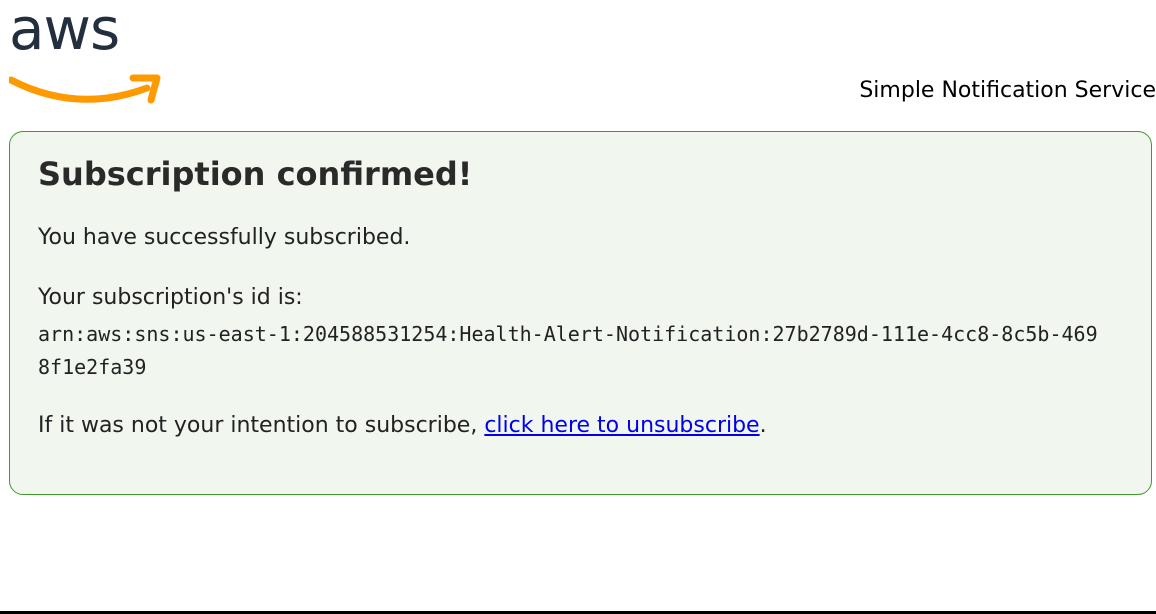  I want to click on subscription-id-label: Your subscription's id is:, so click(170, 297).